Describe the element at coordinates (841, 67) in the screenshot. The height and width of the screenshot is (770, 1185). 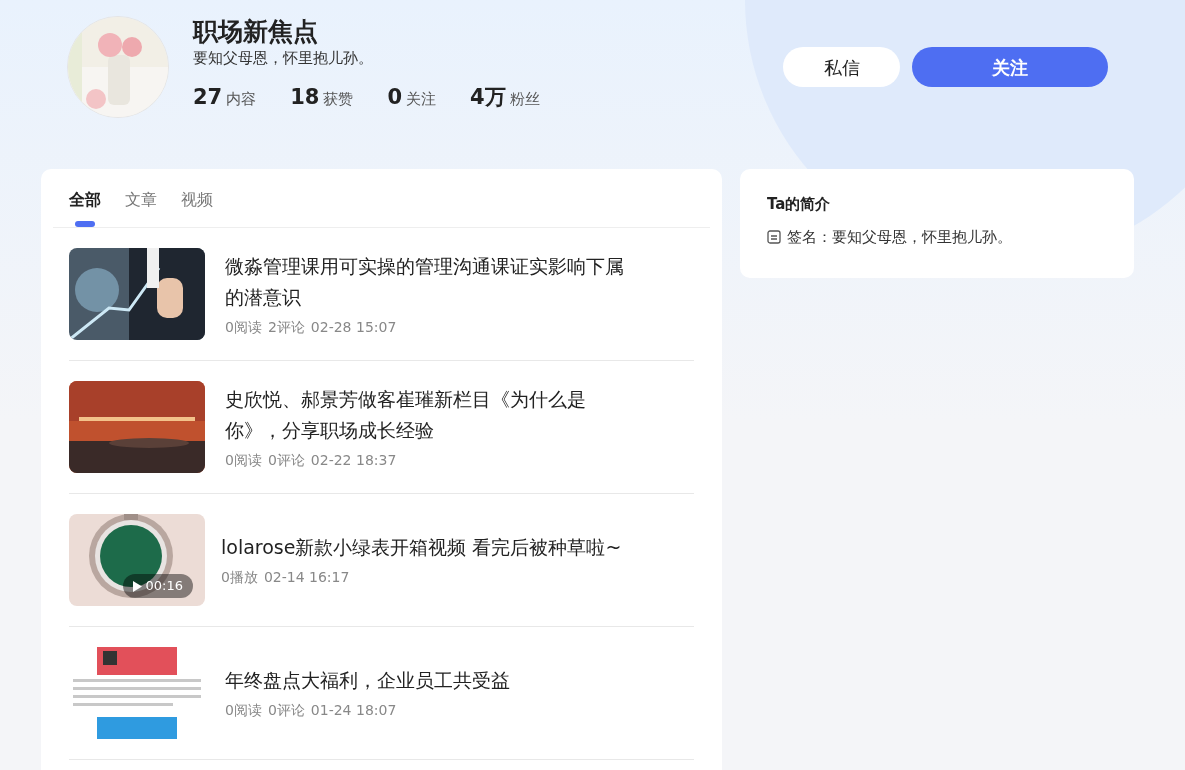
I see `message-button: 私信` at that location.